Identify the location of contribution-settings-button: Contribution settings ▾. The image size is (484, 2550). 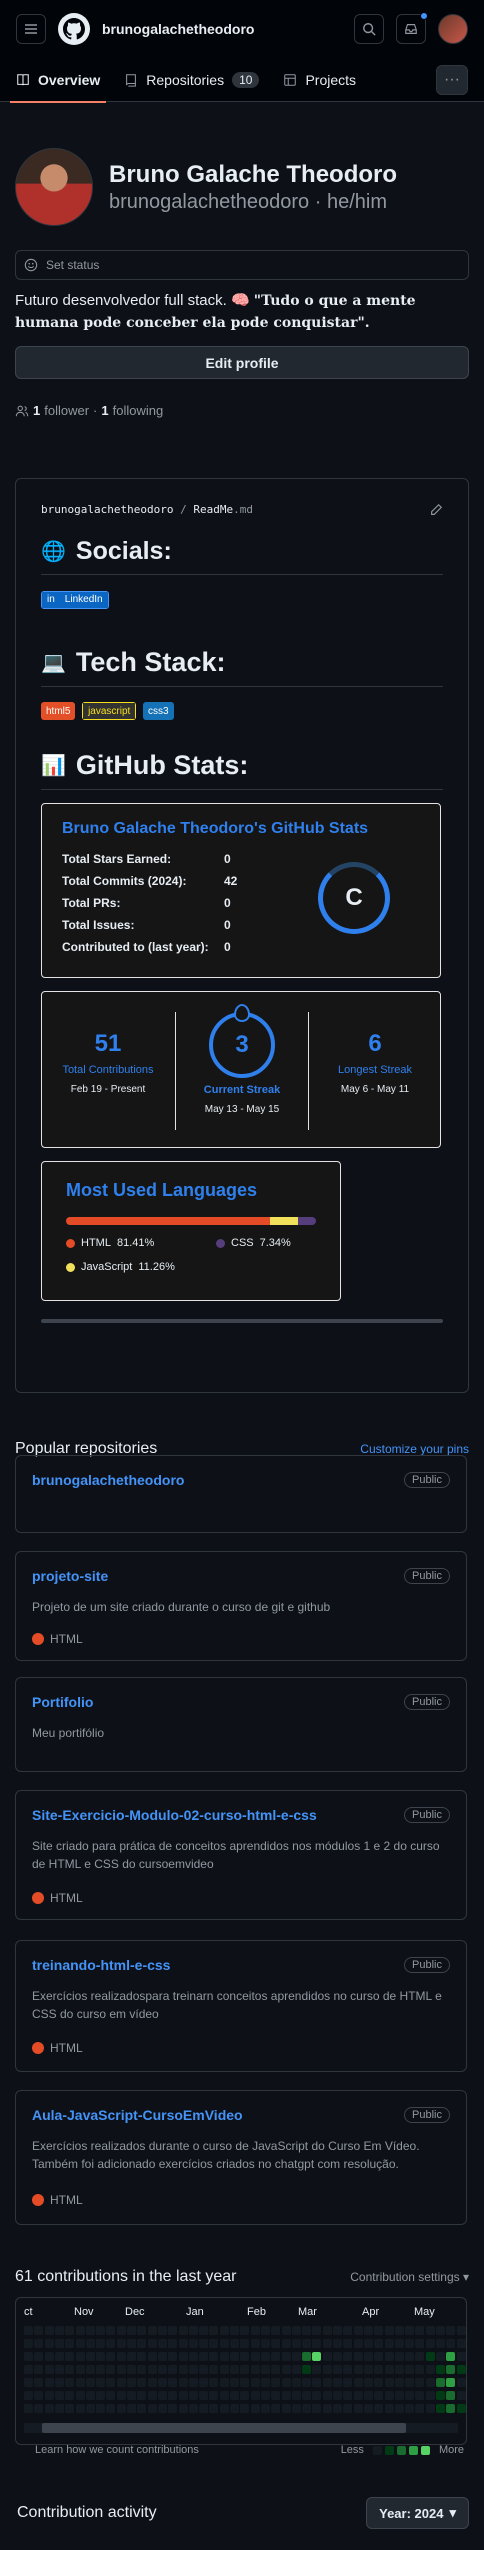
(409, 2277).